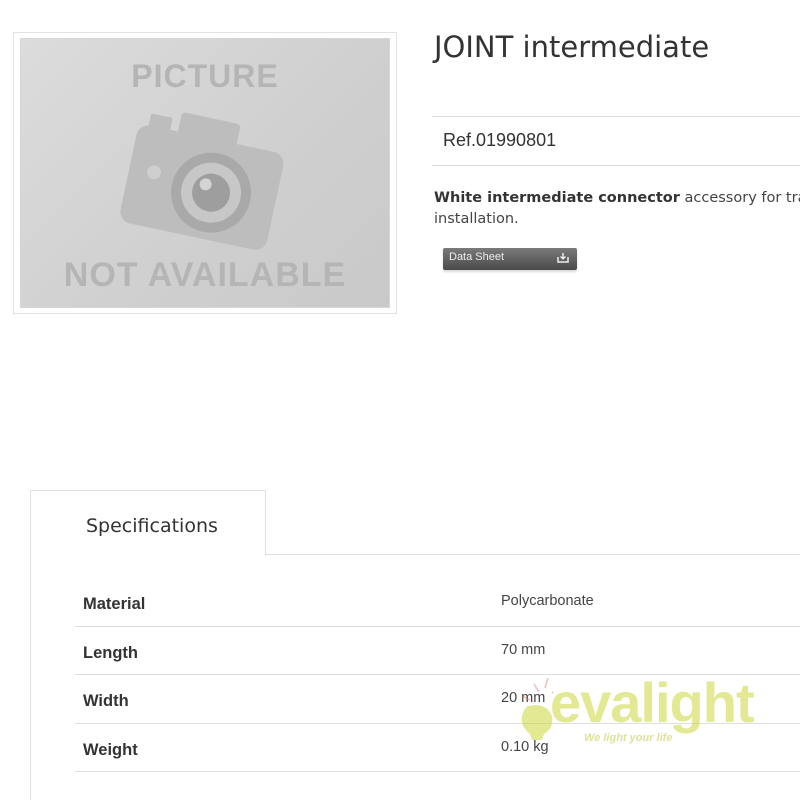 The height and width of the screenshot is (800, 800). I want to click on description-bold: White intermediate connector, so click(557, 198).